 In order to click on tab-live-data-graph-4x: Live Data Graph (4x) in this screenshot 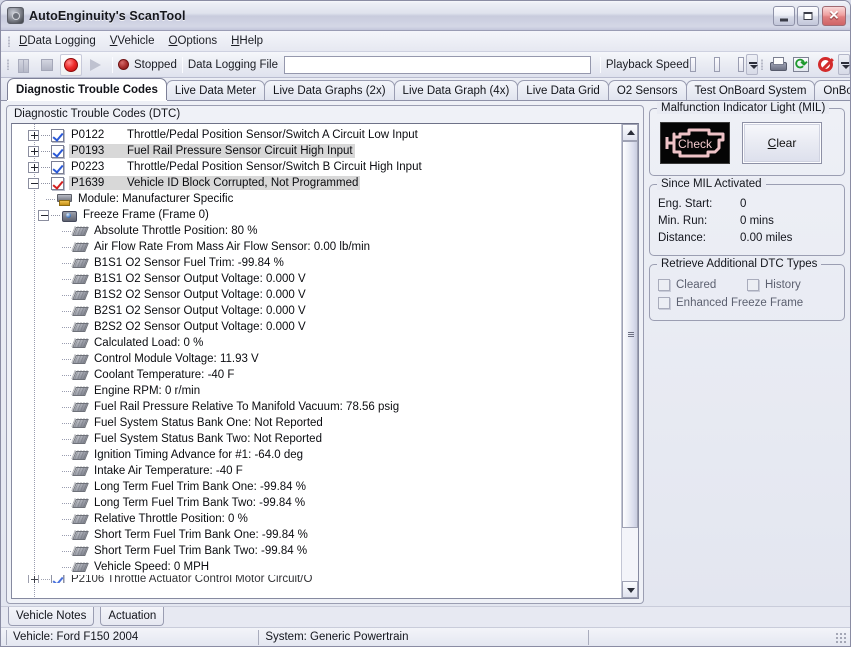, I will do `click(456, 90)`.